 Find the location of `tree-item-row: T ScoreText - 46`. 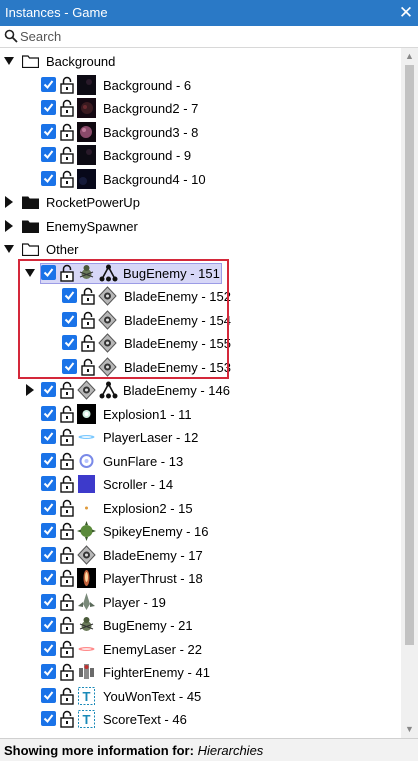

tree-item-row: T ScoreText - 46 is located at coordinates (200, 719).